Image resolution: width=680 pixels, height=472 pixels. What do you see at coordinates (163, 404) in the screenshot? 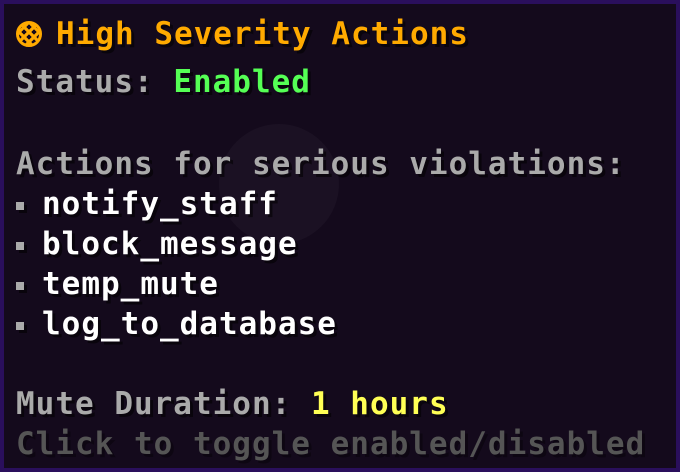
I see `duration-label: Mute Duration:` at bounding box center [163, 404].